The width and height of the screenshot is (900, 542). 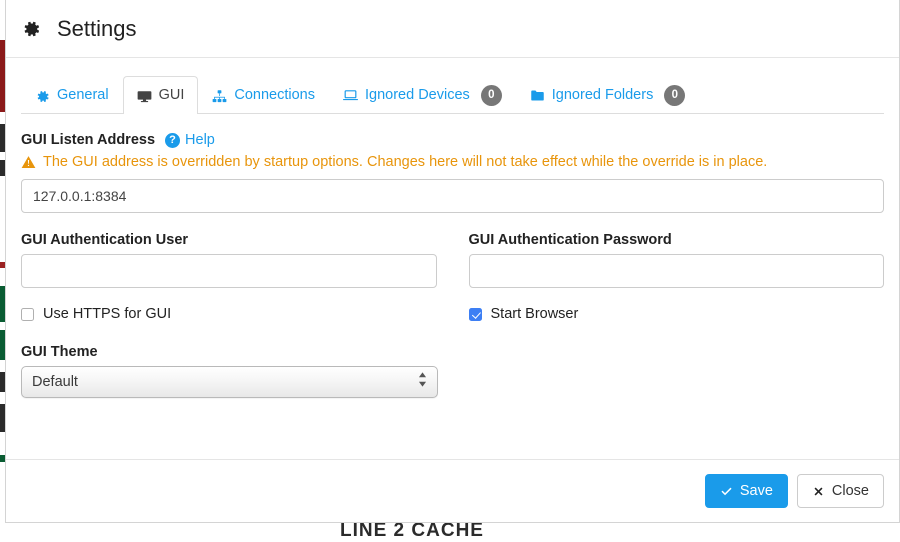 I want to click on close-button-label: Close, so click(x=850, y=491).